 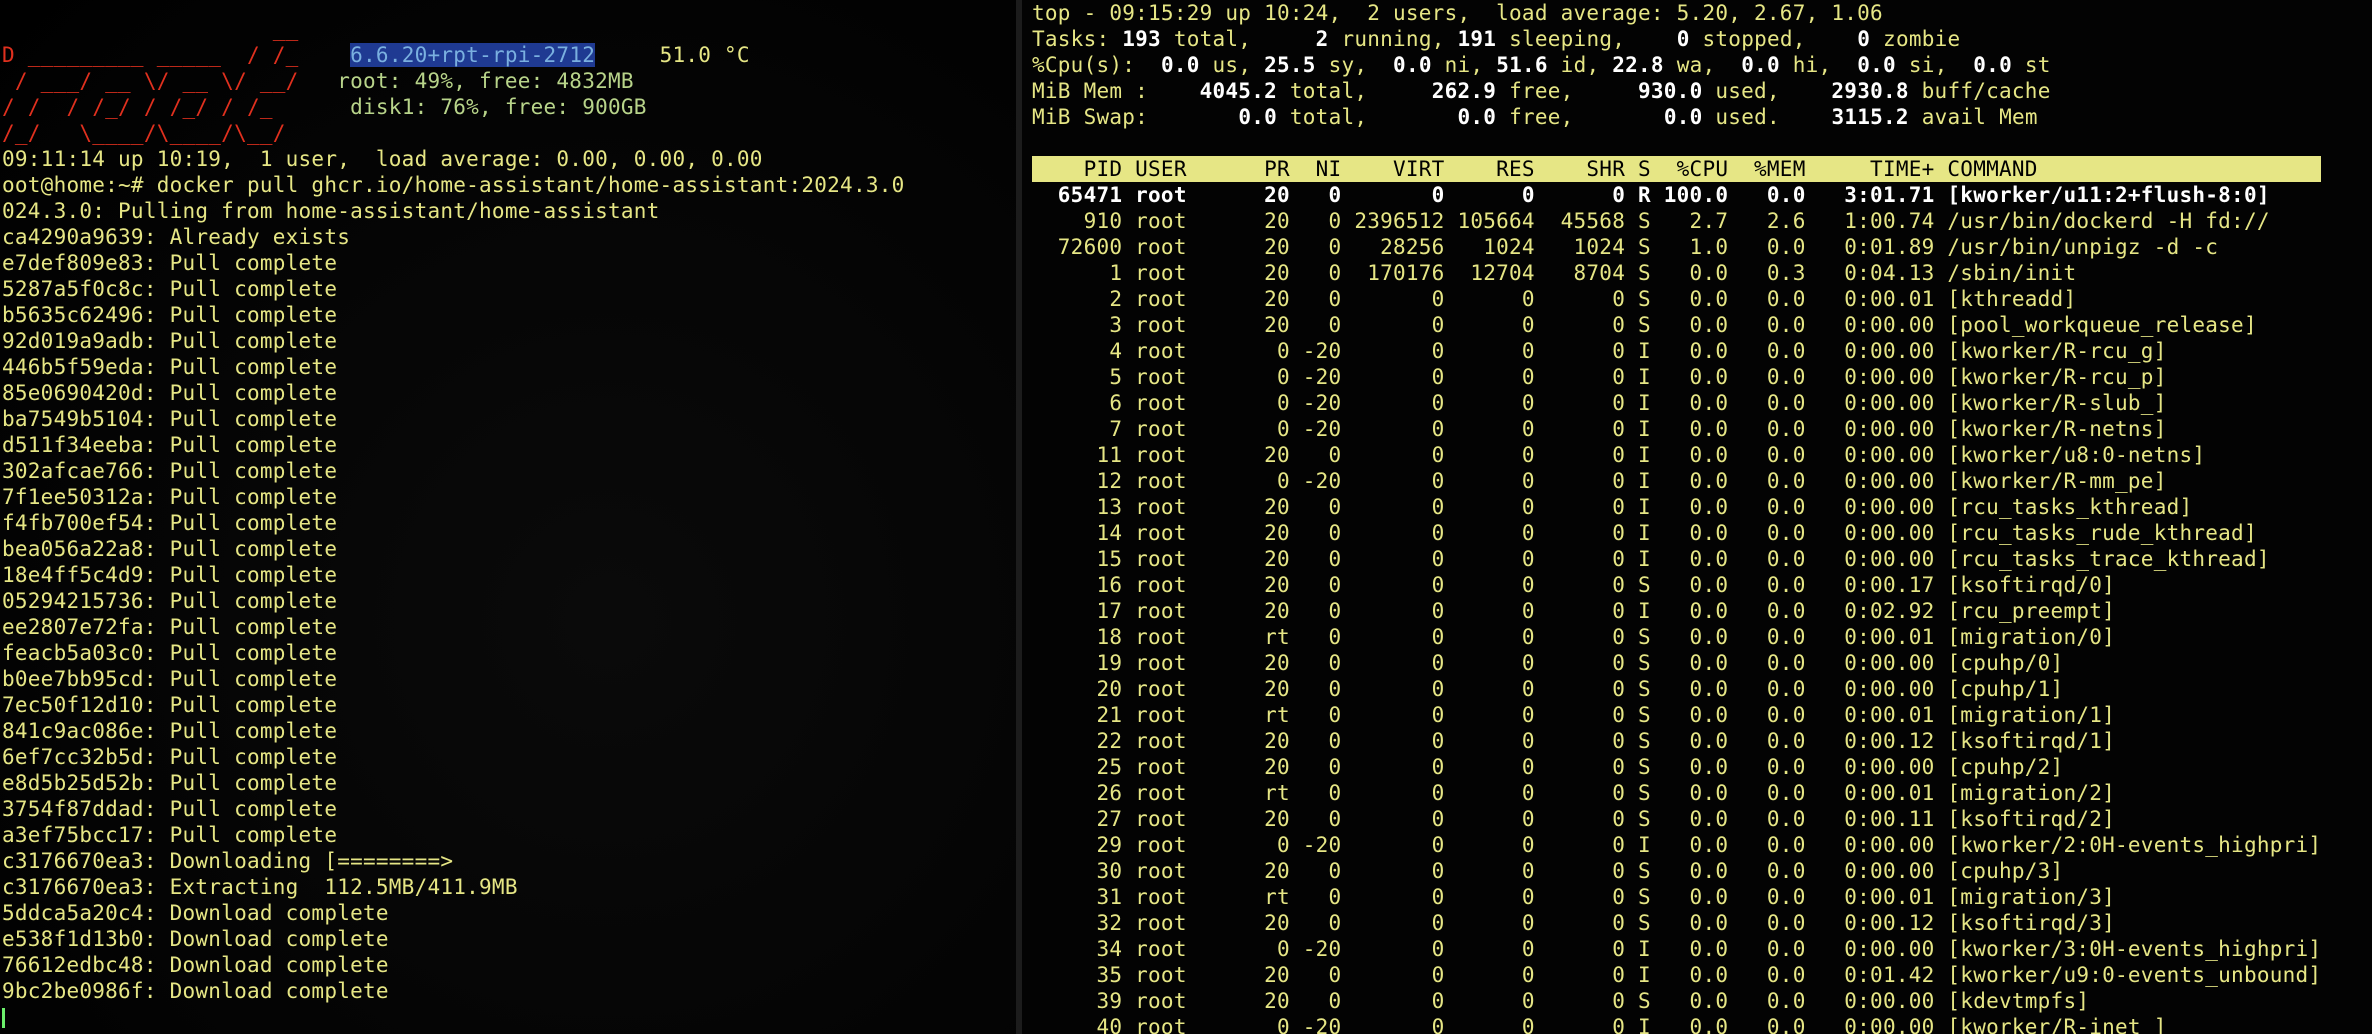 What do you see at coordinates (170, 731) in the screenshot?
I see `output-line: 841c9ac086e: Pull complete` at bounding box center [170, 731].